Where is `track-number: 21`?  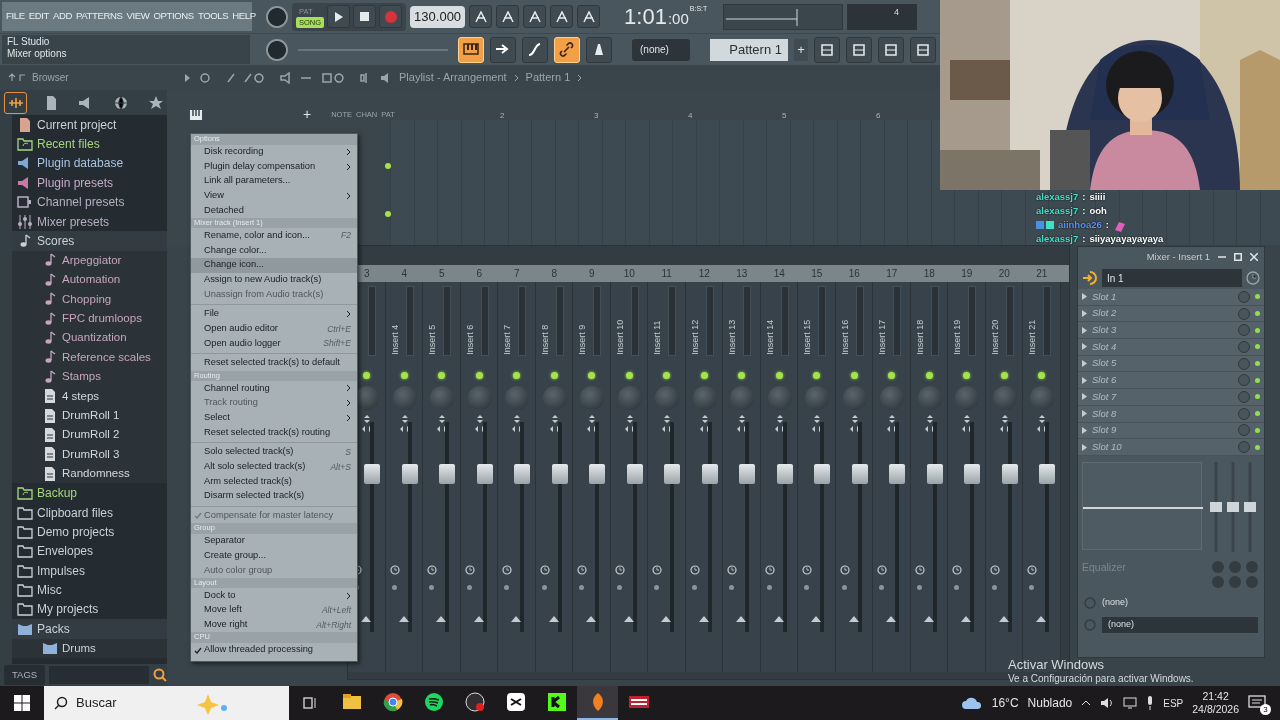 track-number: 21 is located at coordinates (1042, 274).